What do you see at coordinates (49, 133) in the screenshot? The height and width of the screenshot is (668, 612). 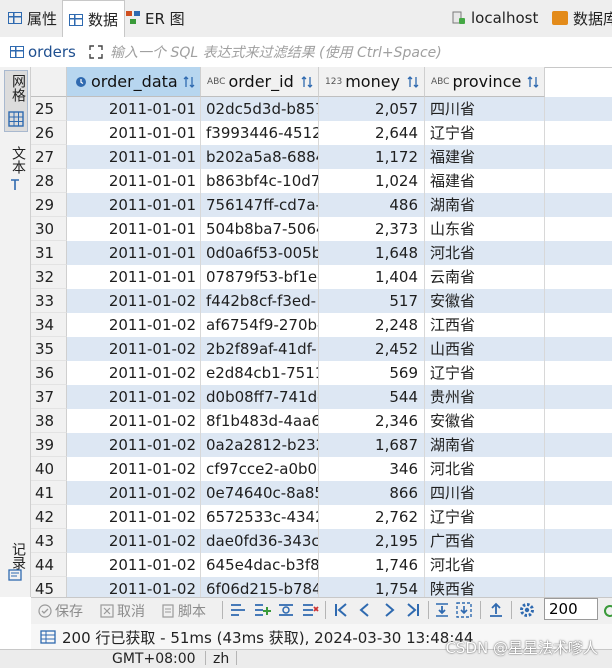 I see `row-number: 26` at bounding box center [49, 133].